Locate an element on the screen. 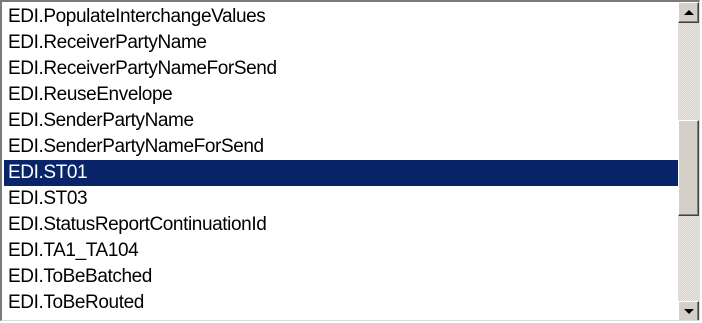 This screenshot has width=702, height=323. vertical-scrollbar is located at coordinates (688, 161).